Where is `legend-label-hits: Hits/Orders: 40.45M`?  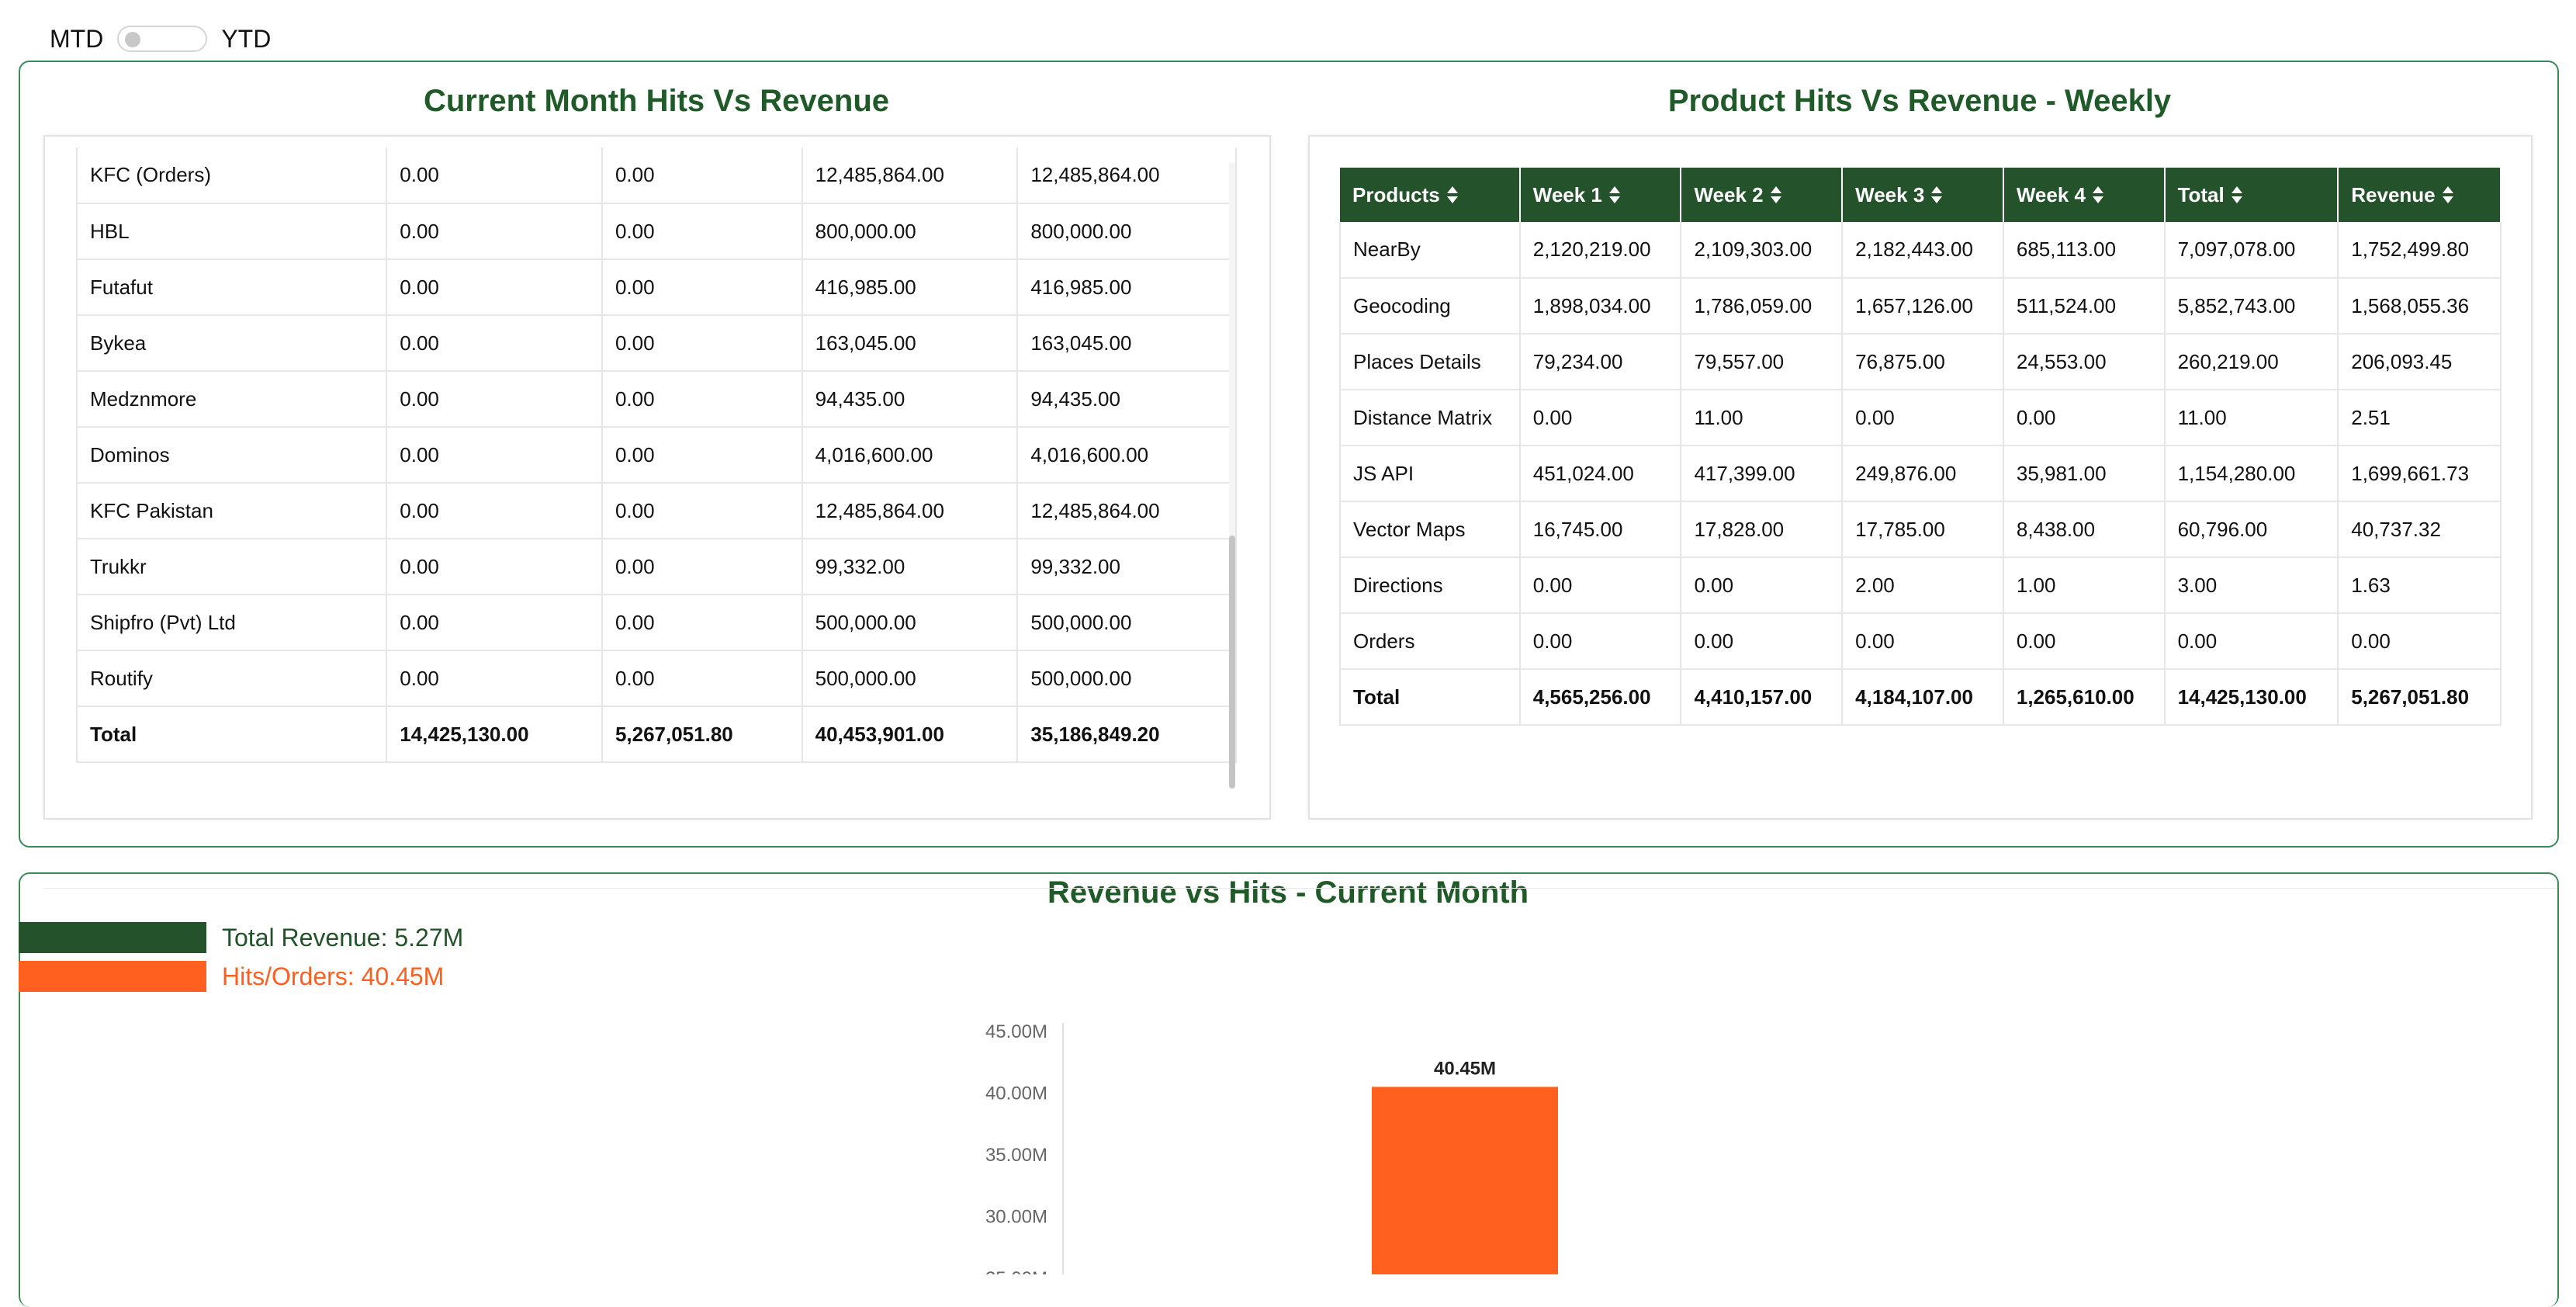 legend-label-hits: Hits/Orders: 40.45M is located at coordinates (333, 976).